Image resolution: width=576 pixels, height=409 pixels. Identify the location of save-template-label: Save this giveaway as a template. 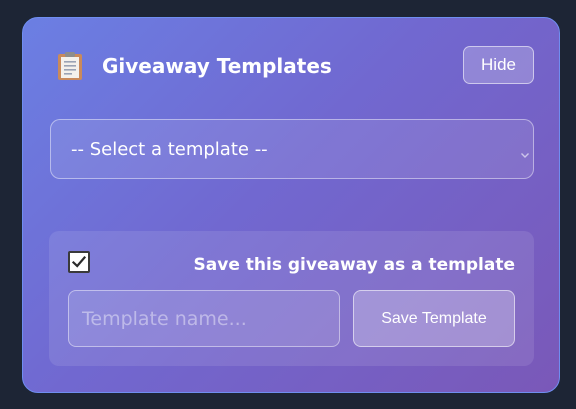
(354, 265).